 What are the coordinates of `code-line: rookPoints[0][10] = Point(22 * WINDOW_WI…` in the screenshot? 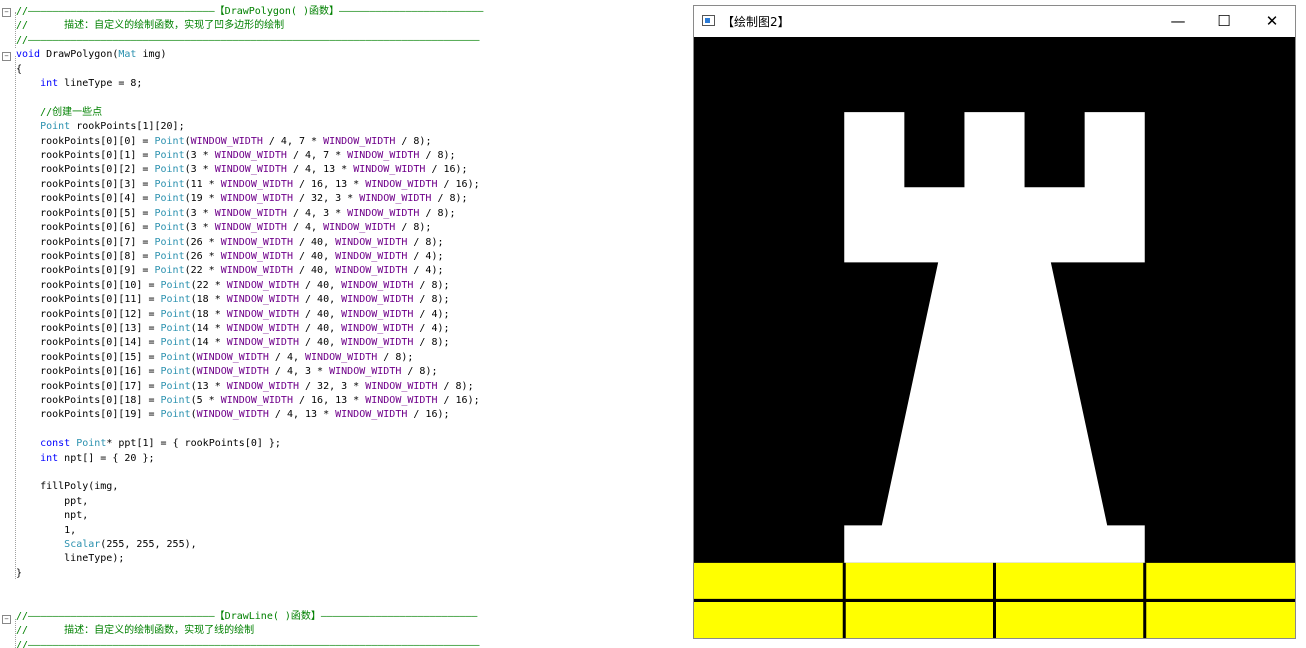 It's located at (249, 286).